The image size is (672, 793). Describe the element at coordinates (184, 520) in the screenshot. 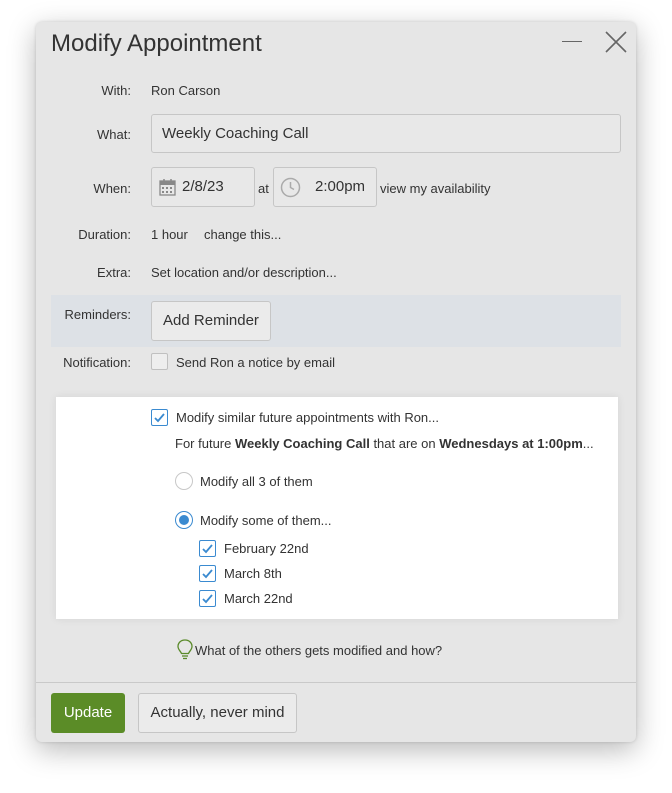

I see `modify-some-radio` at that location.